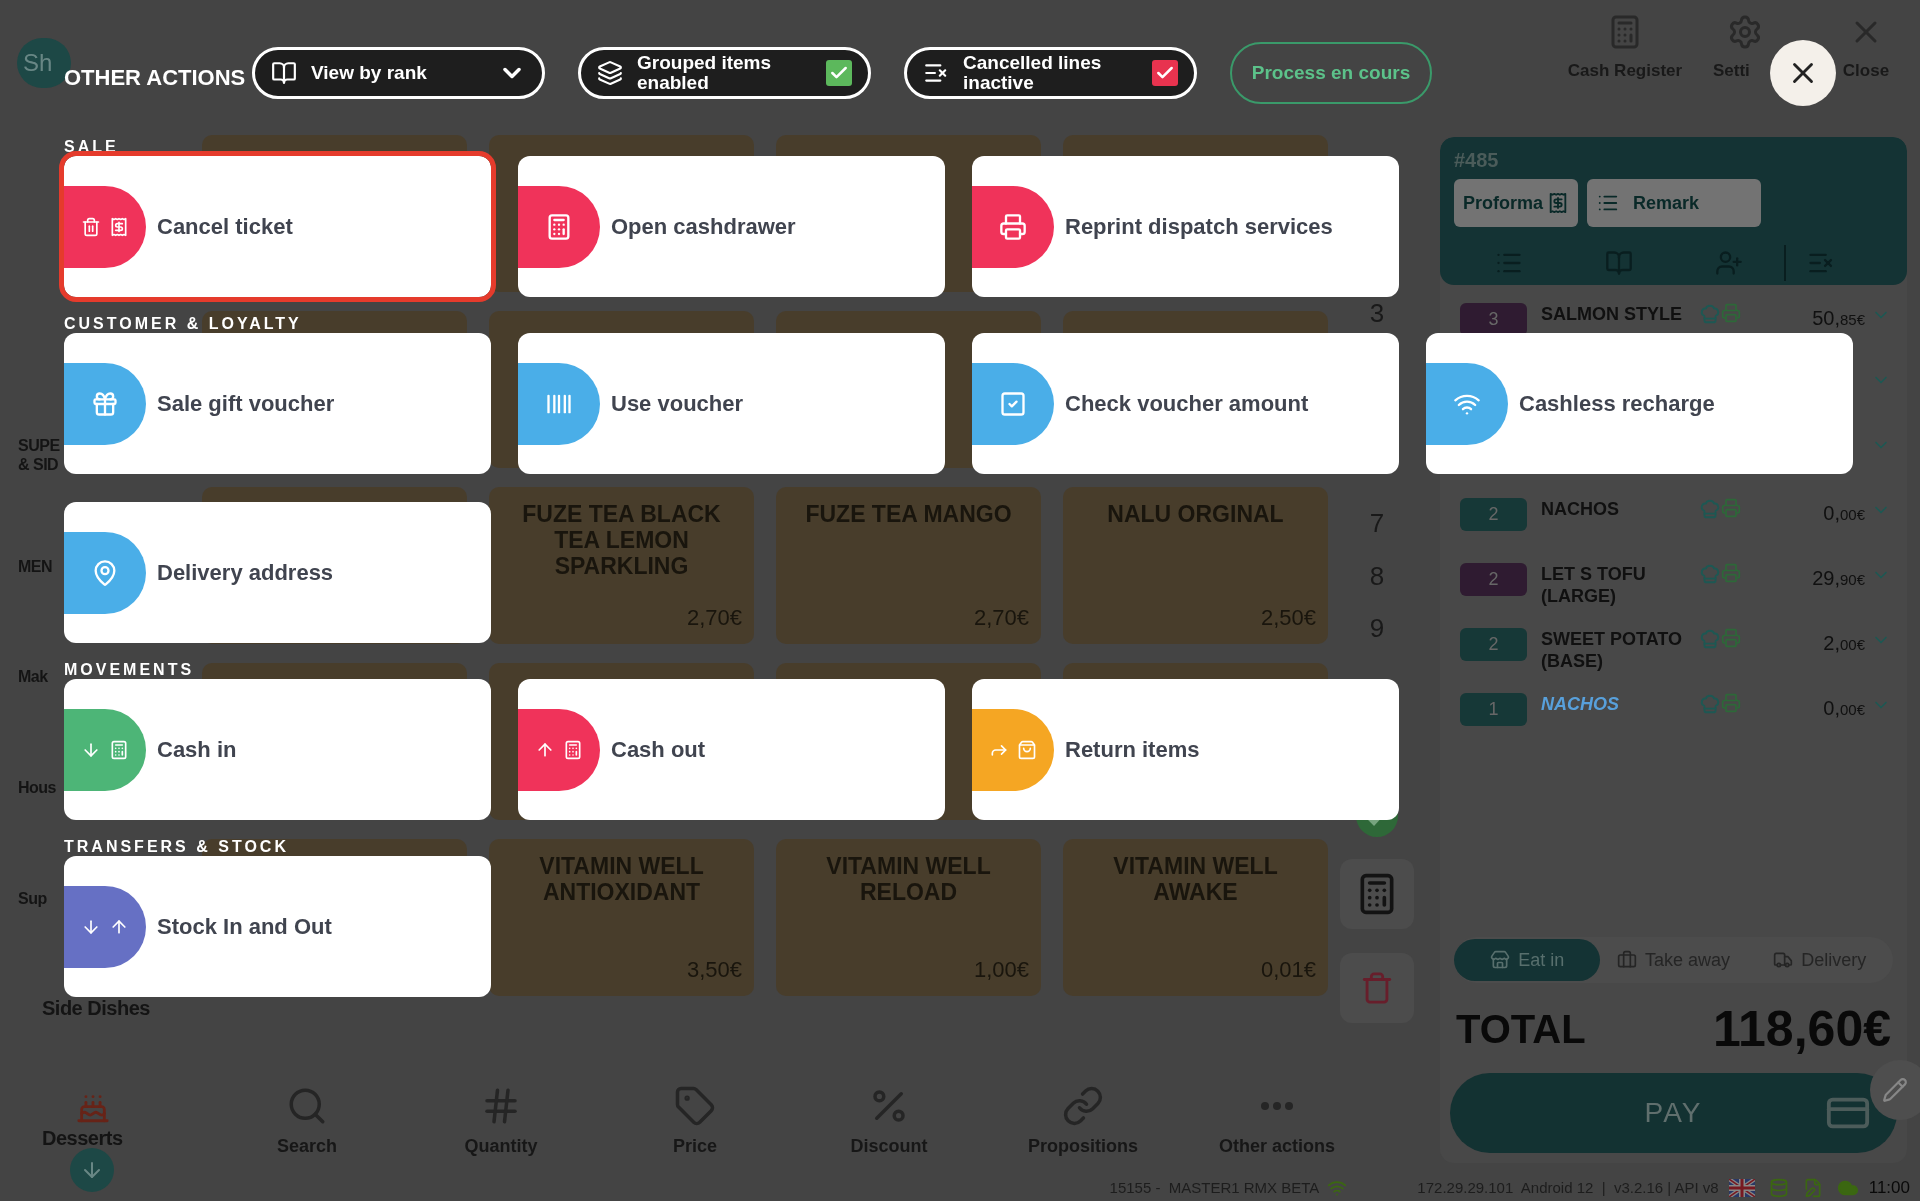 The width and height of the screenshot is (1920, 1201). What do you see at coordinates (1802, 1029) in the screenshot?
I see `total-amount: 118,60€` at bounding box center [1802, 1029].